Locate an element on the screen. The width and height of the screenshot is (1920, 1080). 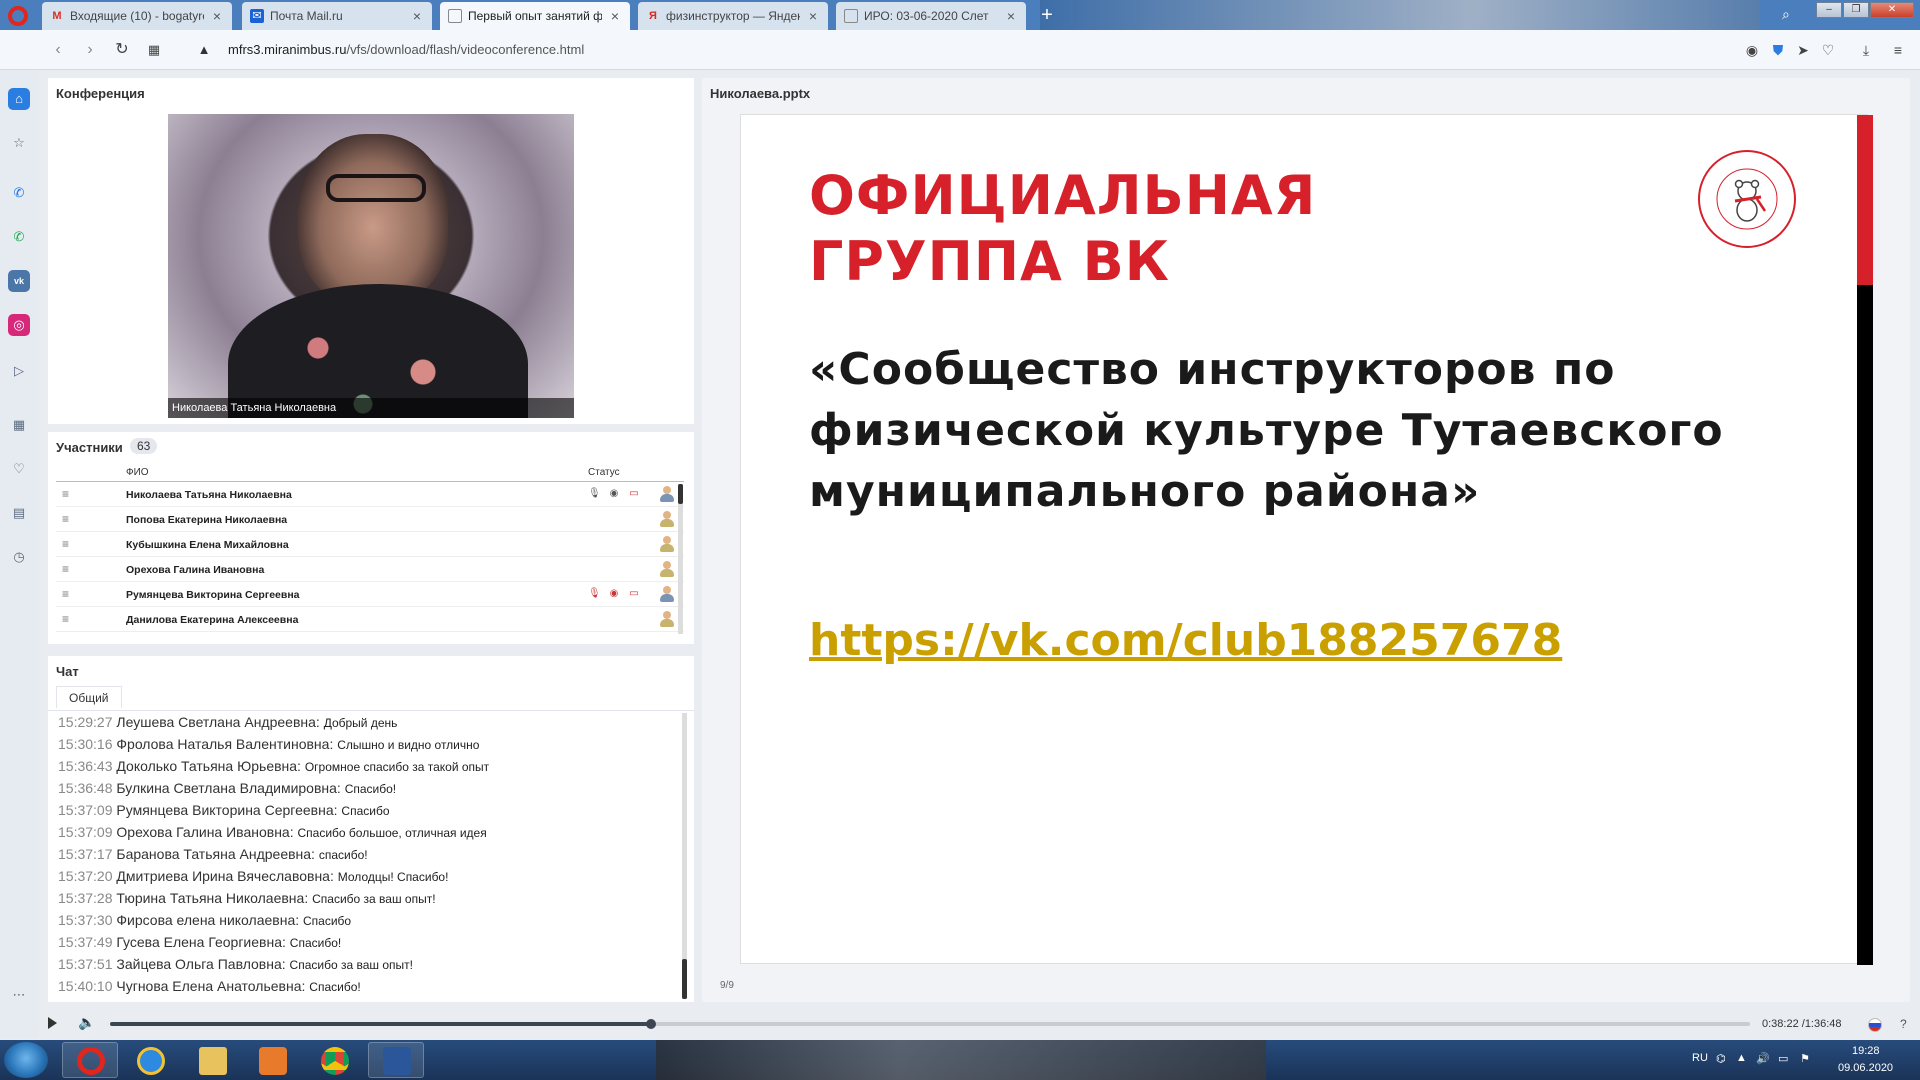
participants-count-badge: 63 is located at coordinates (144, 446).